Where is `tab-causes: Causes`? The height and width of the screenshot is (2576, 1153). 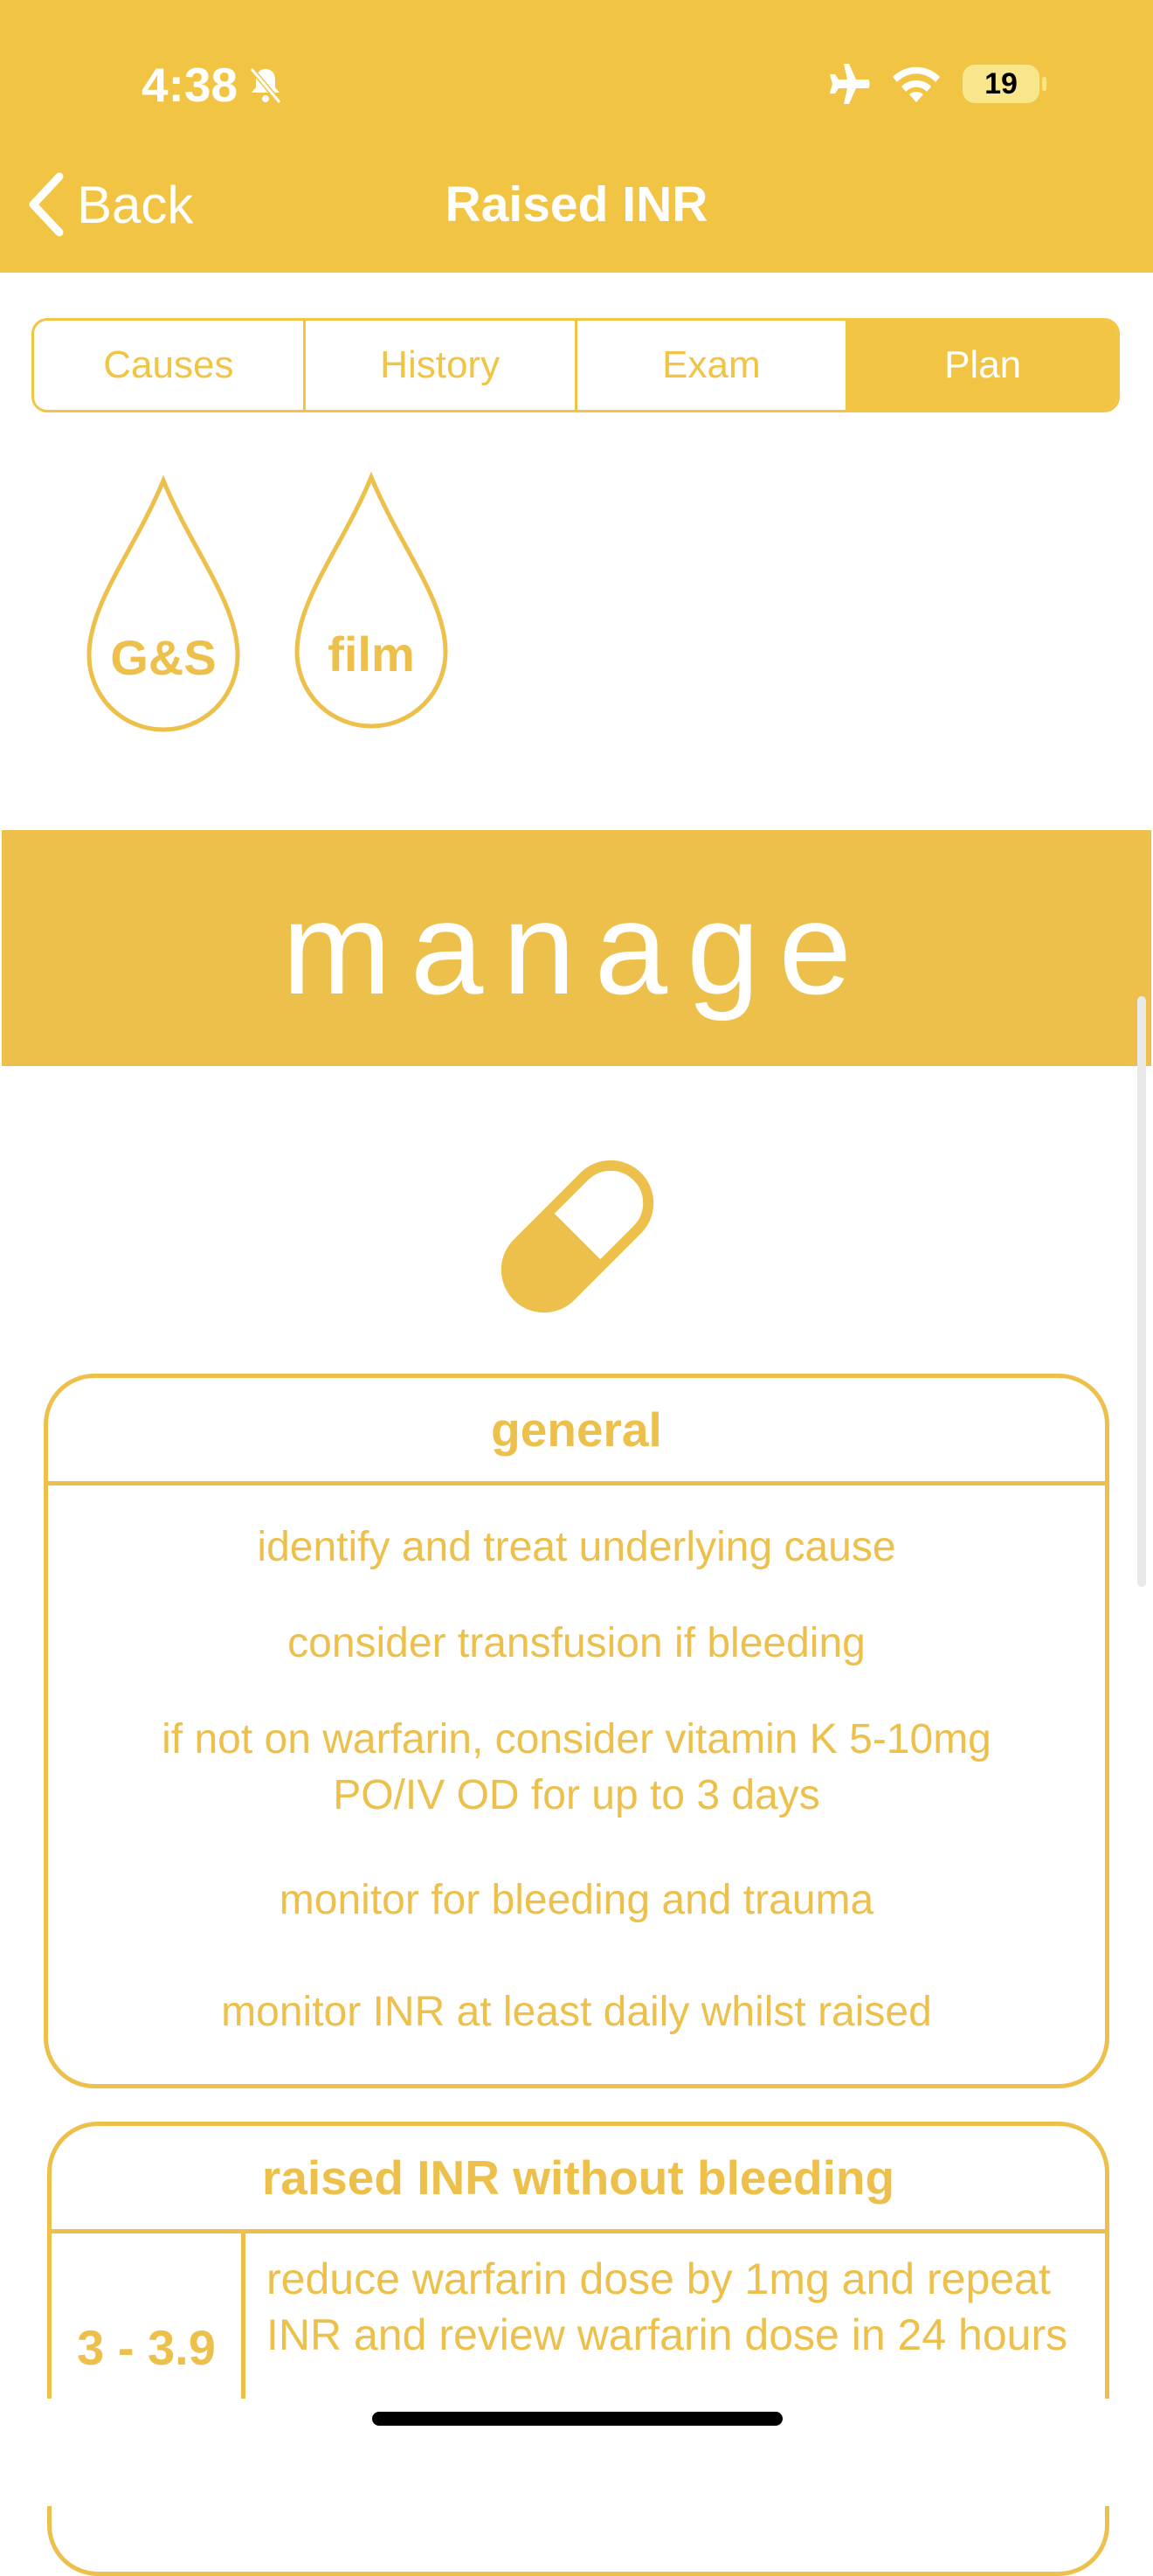 tab-causes: Causes is located at coordinates (170, 365).